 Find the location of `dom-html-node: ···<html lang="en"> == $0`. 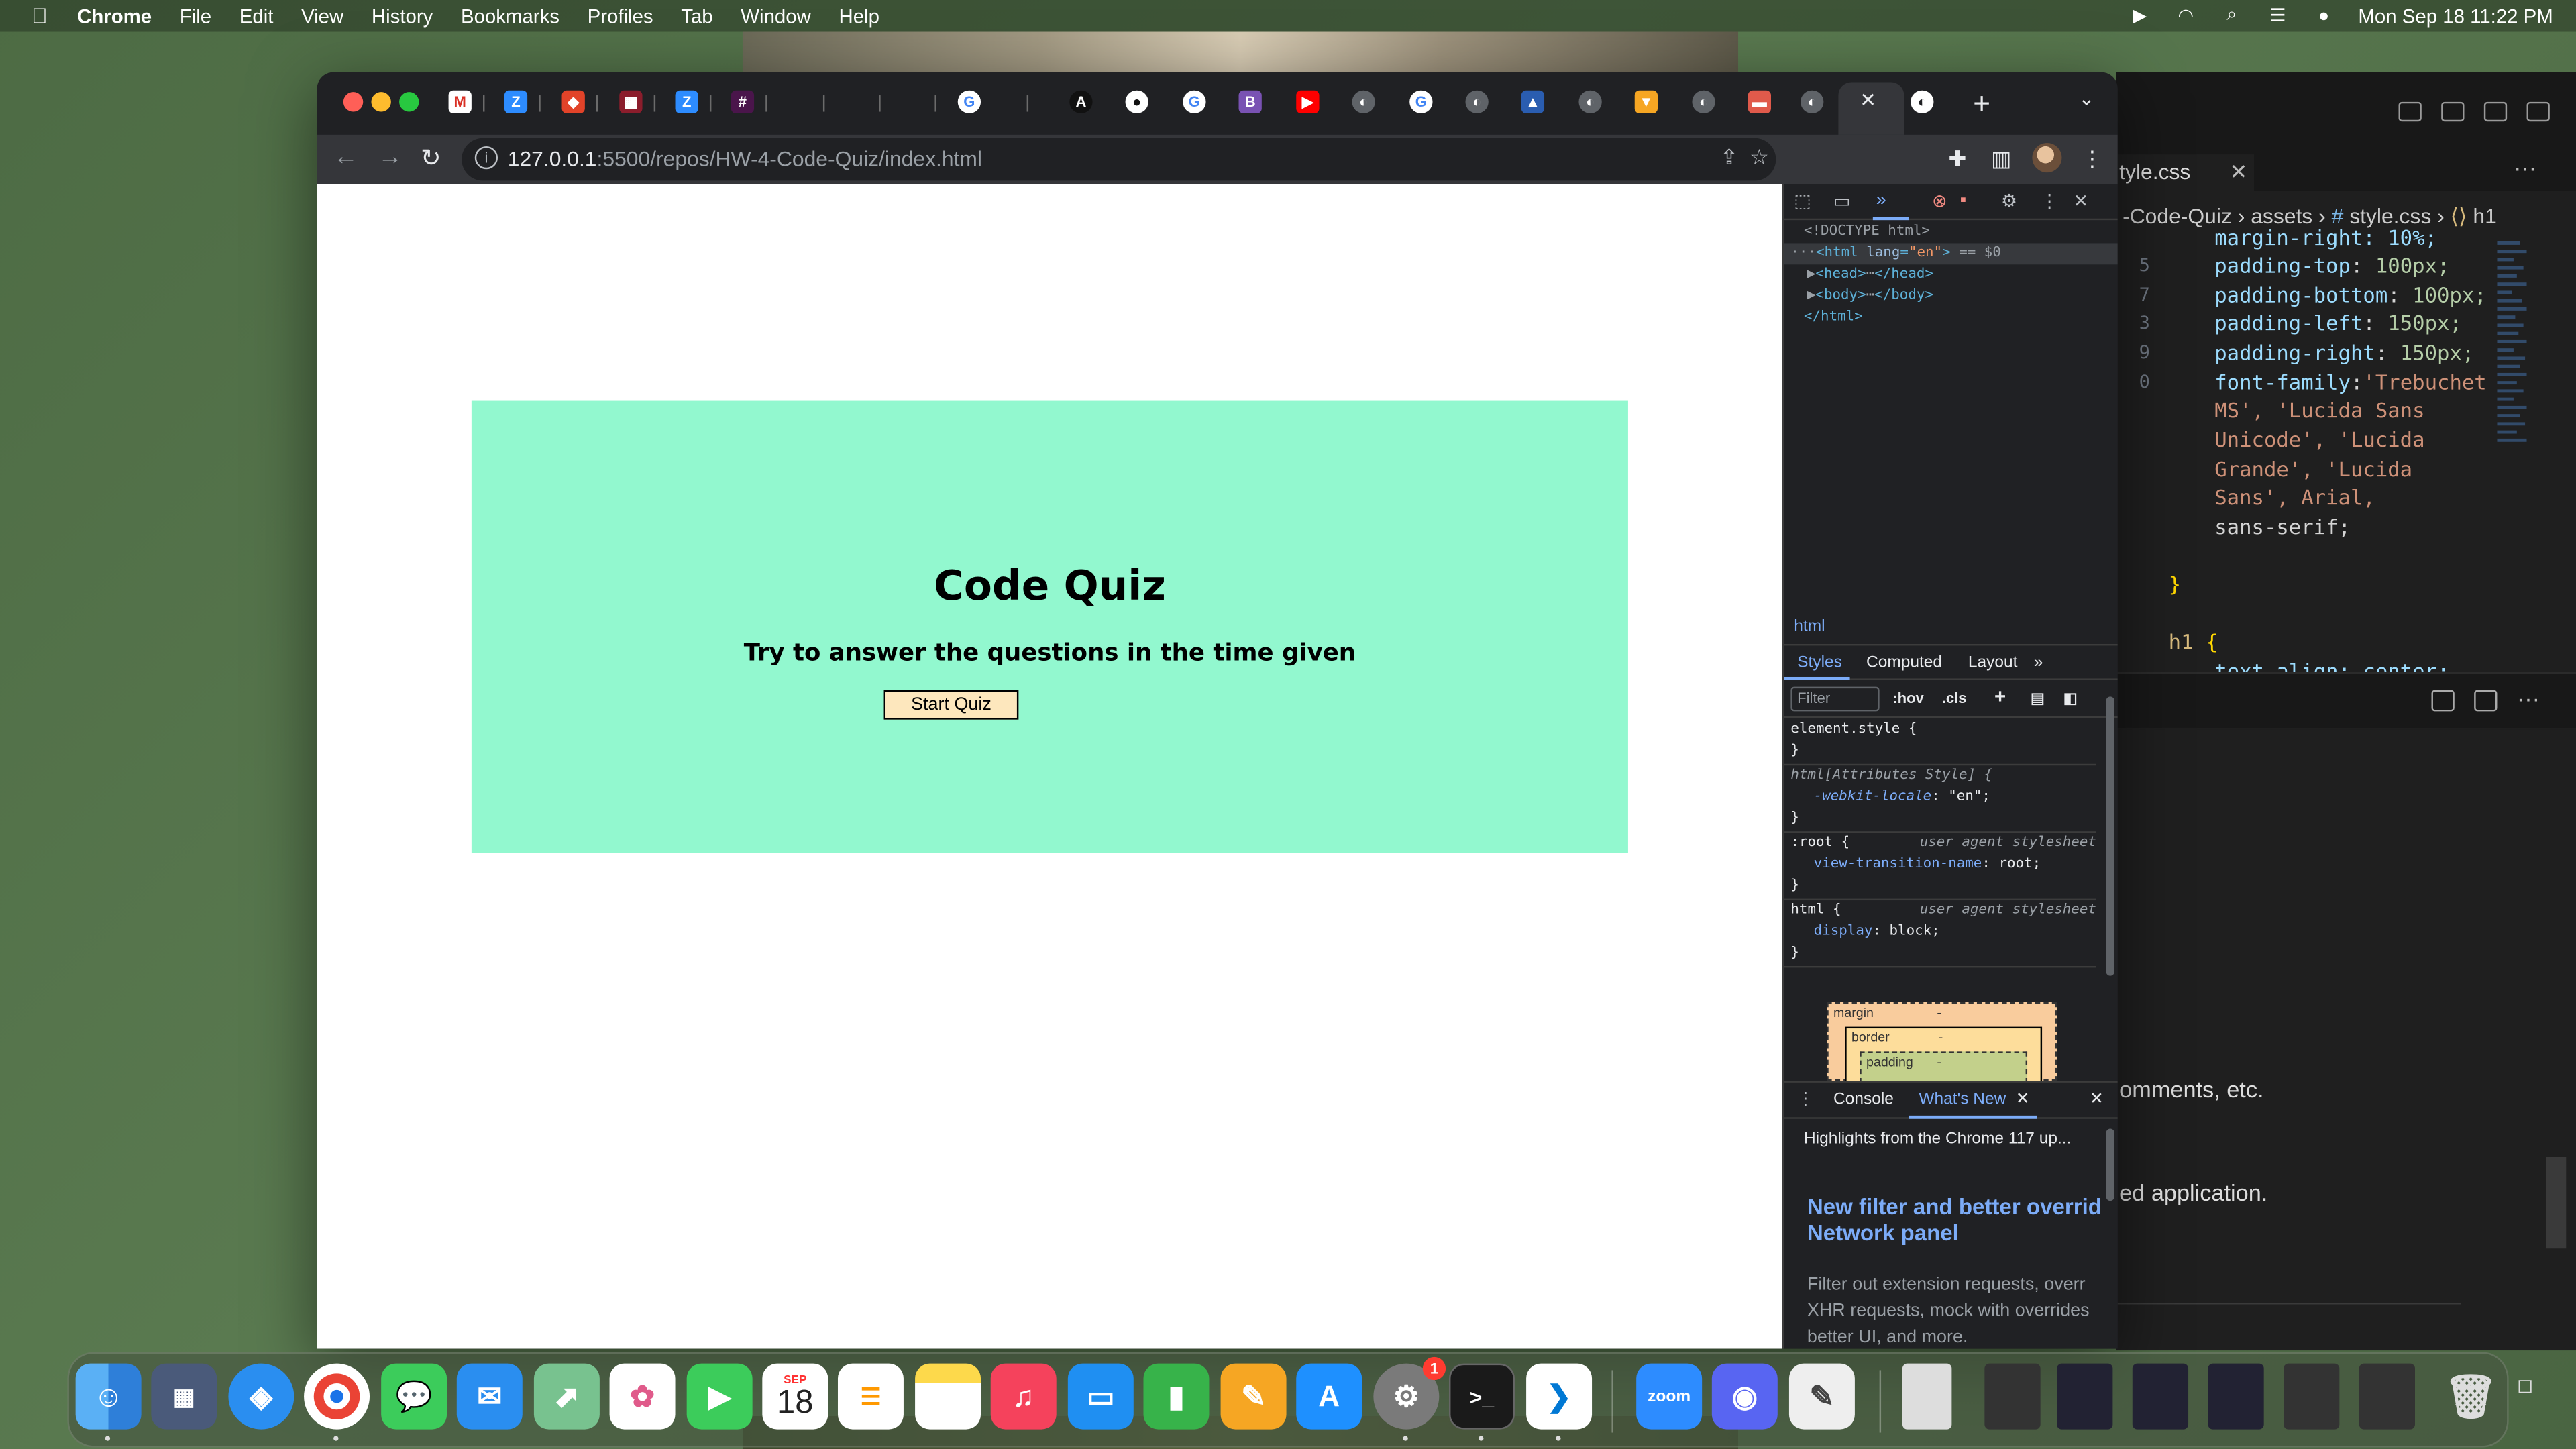

dom-html-node: ···<html lang="en"> == $0 is located at coordinates (1951, 254).